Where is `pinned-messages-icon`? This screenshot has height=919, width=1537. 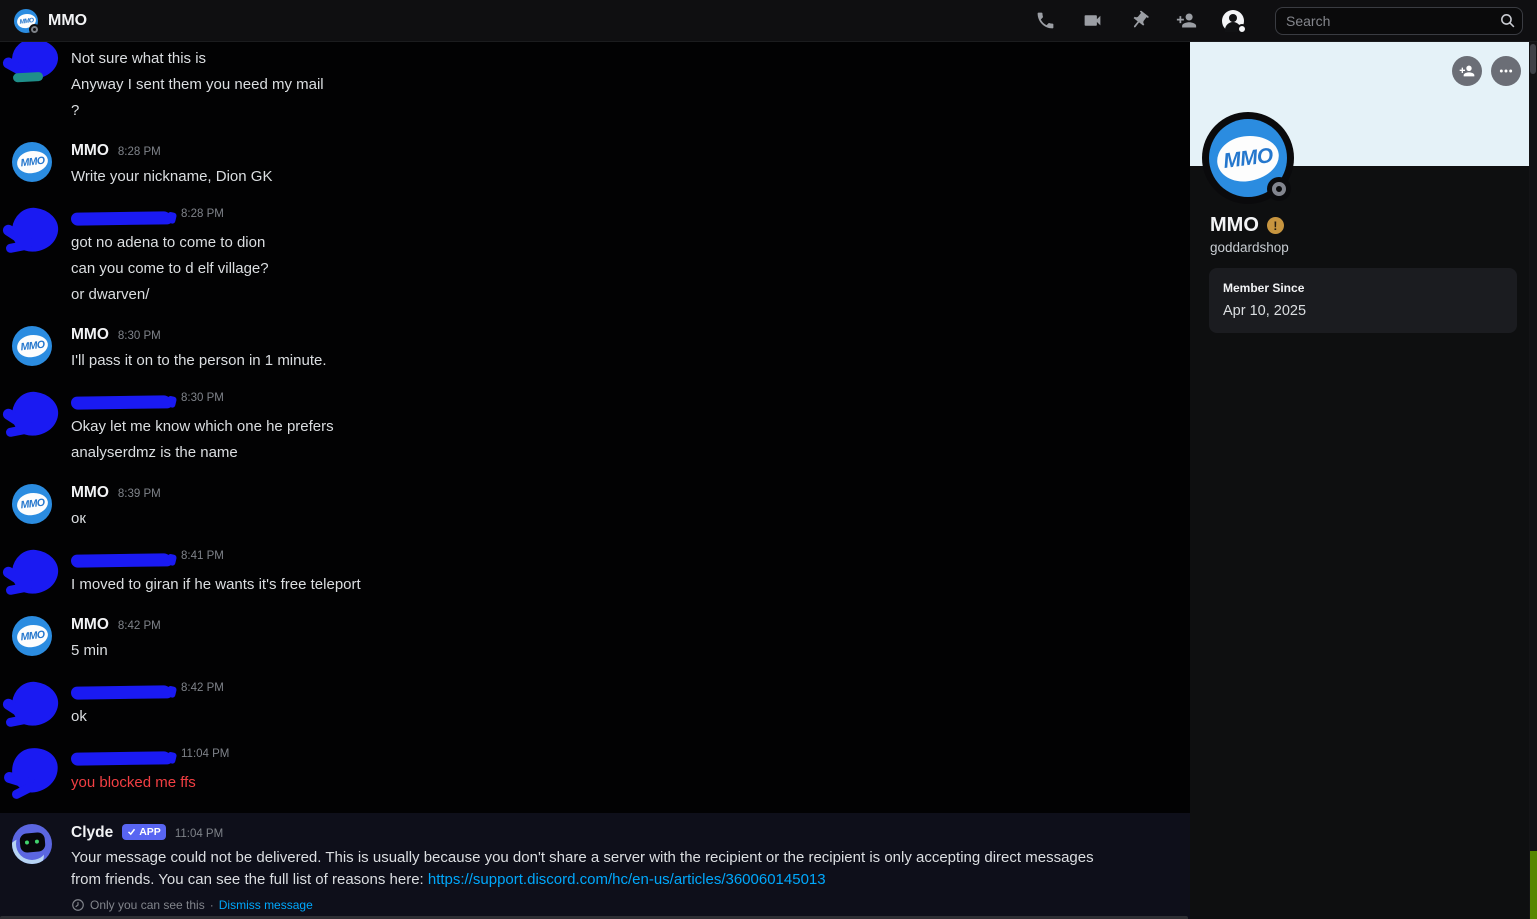 pinned-messages-icon is located at coordinates (1139, 21).